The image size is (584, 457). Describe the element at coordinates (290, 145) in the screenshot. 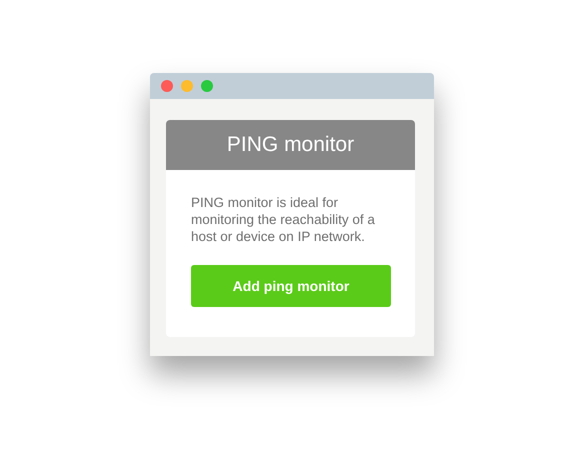

I see `card-title: PING monitor` at that location.